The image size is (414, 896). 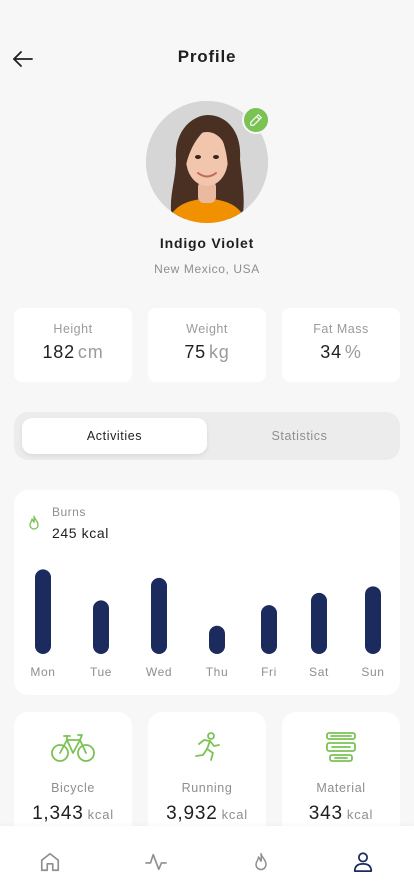 What do you see at coordinates (207, 624) in the screenshot?
I see `weekly-burn-chart: Mon Tue Wed Thu Fri Sat Sun` at bounding box center [207, 624].